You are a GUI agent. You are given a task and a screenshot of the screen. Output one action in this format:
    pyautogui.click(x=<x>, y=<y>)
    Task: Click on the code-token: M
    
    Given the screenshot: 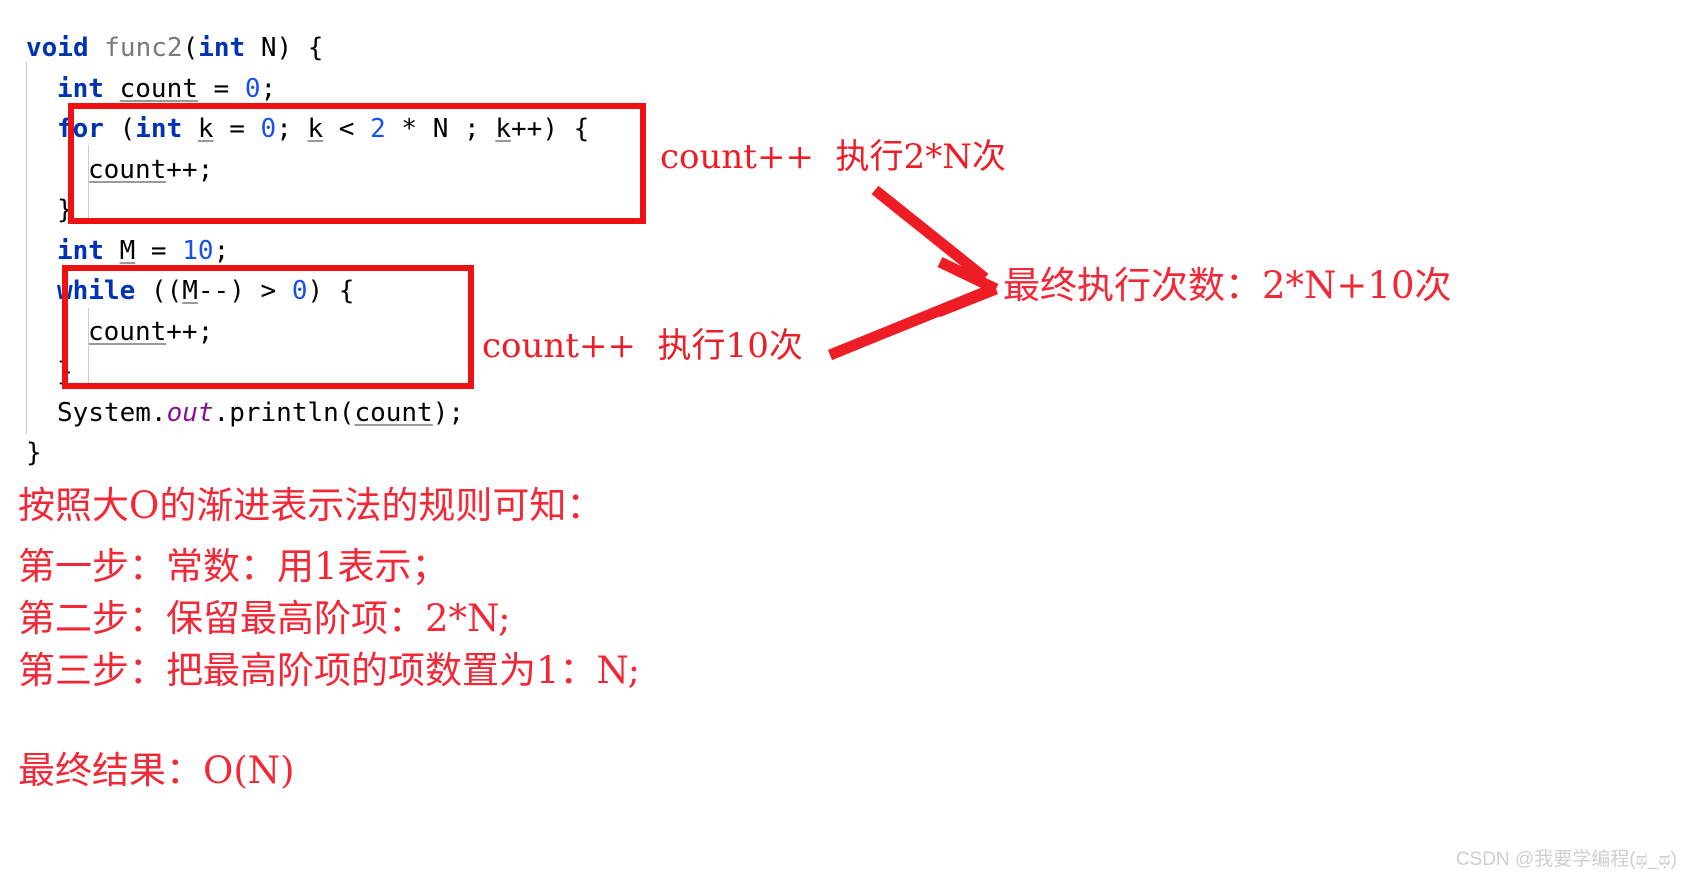 What is the action you would take?
    pyautogui.click(x=127, y=250)
    